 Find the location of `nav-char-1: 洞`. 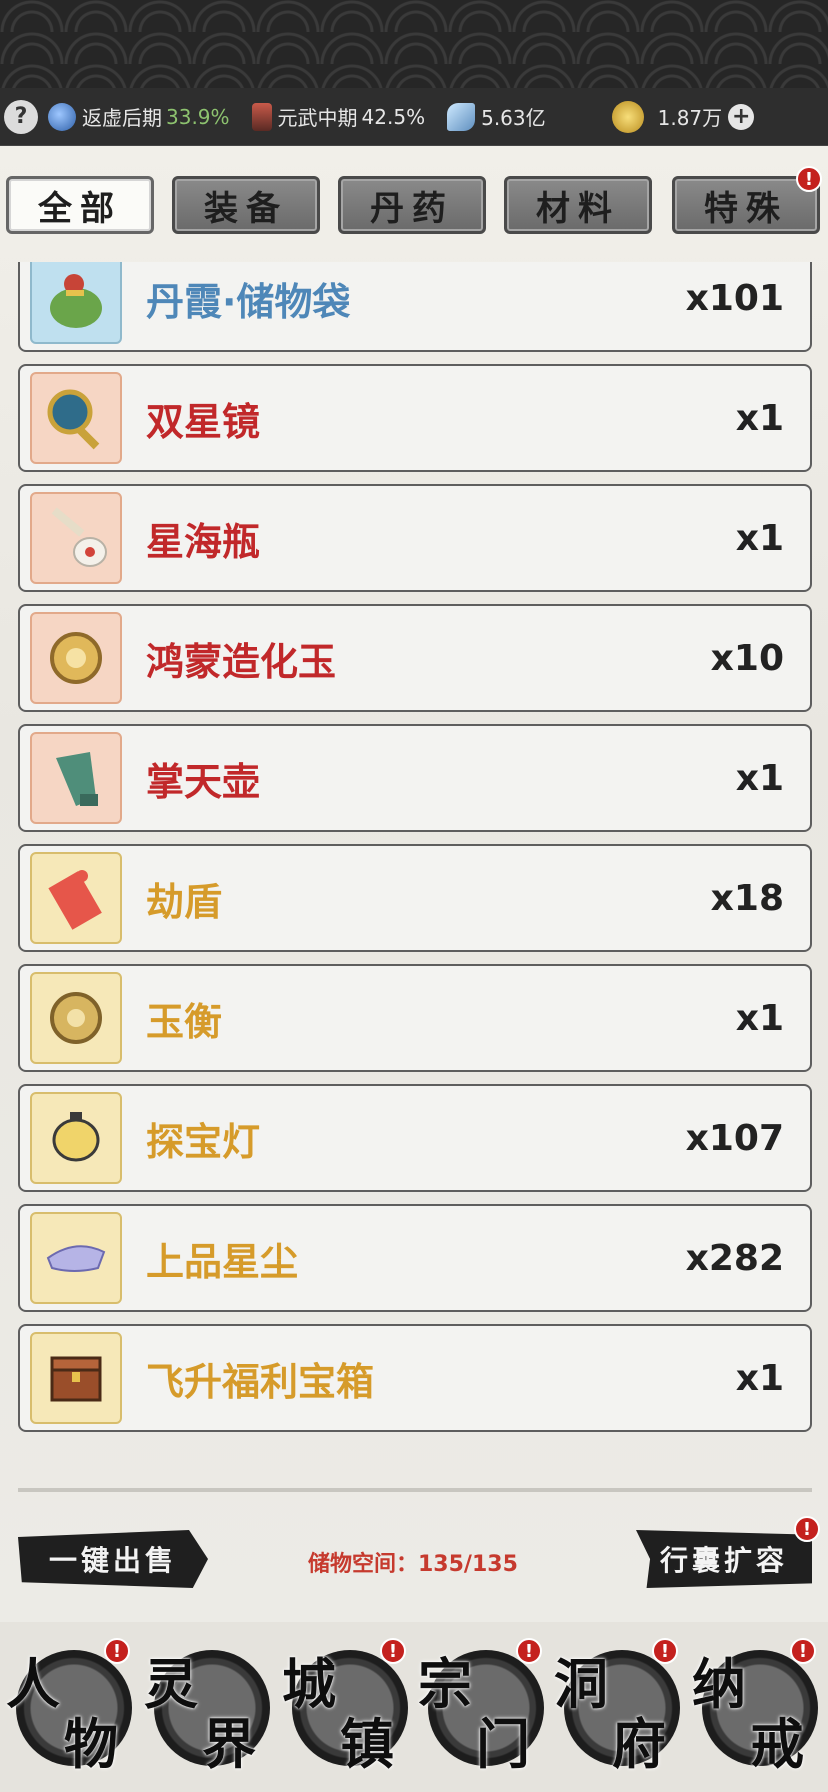

nav-char-1: 洞 is located at coordinates (581, 1684).